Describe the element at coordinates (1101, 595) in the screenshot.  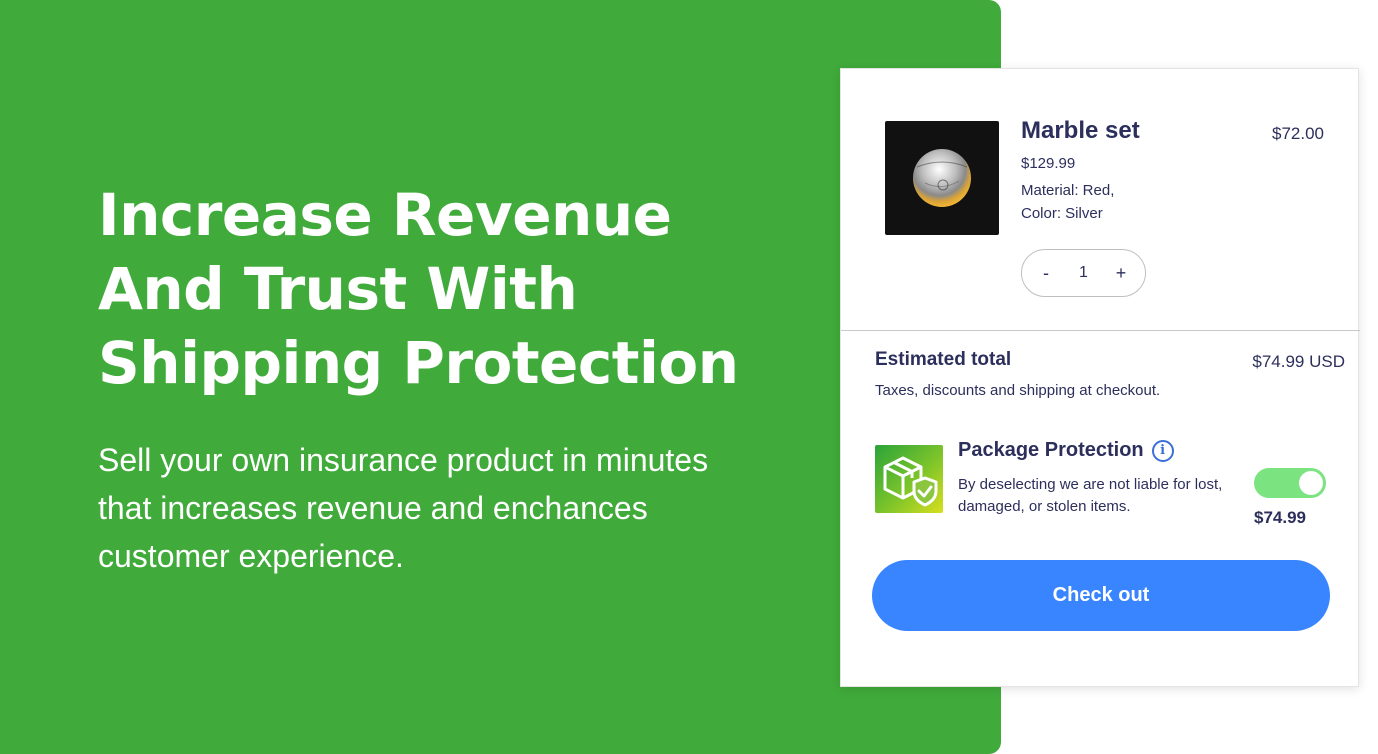
I see `checkout-button: Check out` at that location.